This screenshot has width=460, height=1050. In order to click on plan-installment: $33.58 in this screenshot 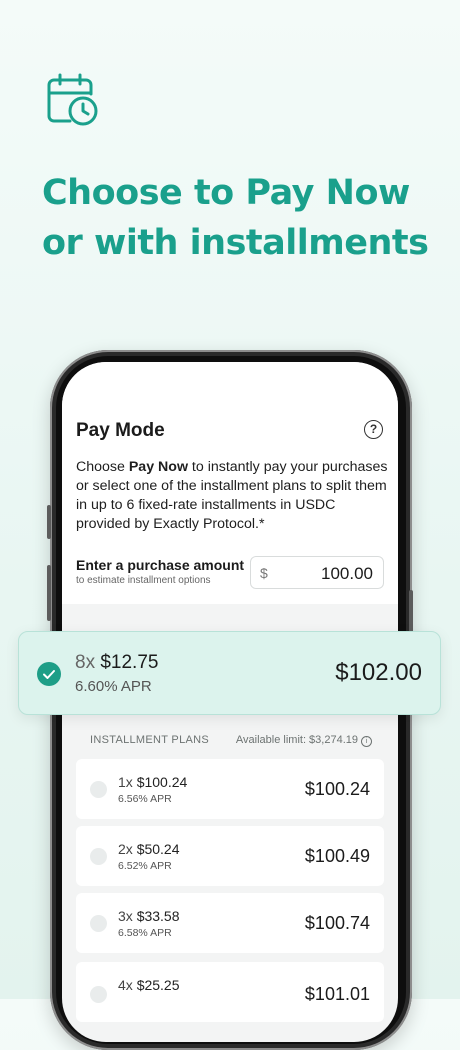, I will do `click(158, 916)`.